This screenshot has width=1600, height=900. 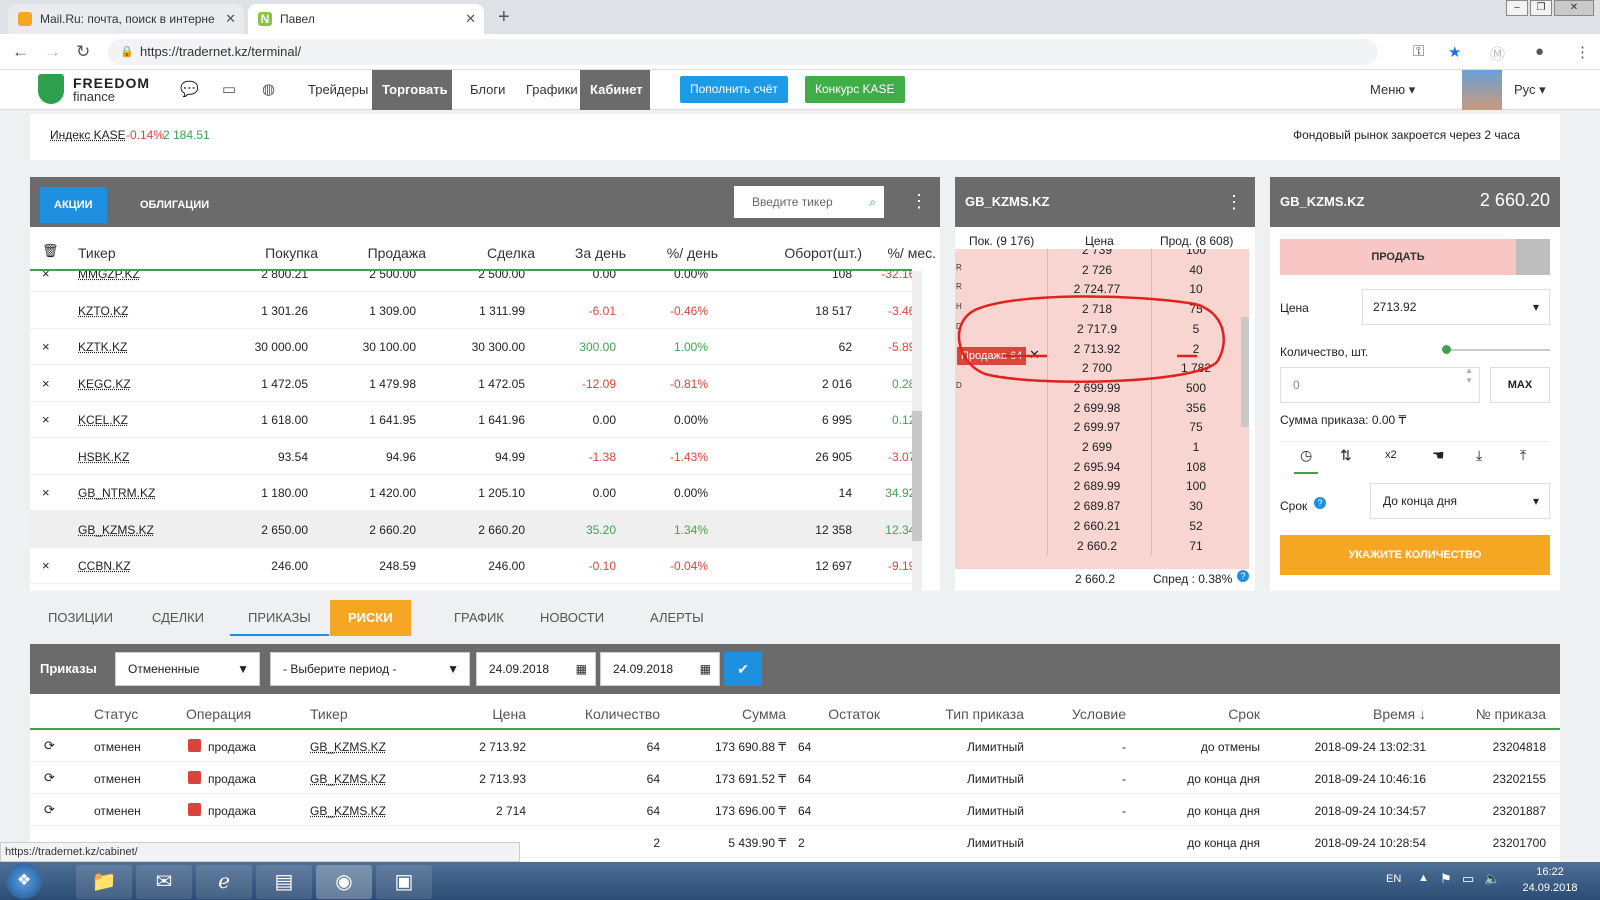 What do you see at coordinates (1415, 555) in the screenshot?
I see `submit-order-button: УКАЖИТЕ КОЛИЧЕСТВО` at bounding box center [1415, 555].